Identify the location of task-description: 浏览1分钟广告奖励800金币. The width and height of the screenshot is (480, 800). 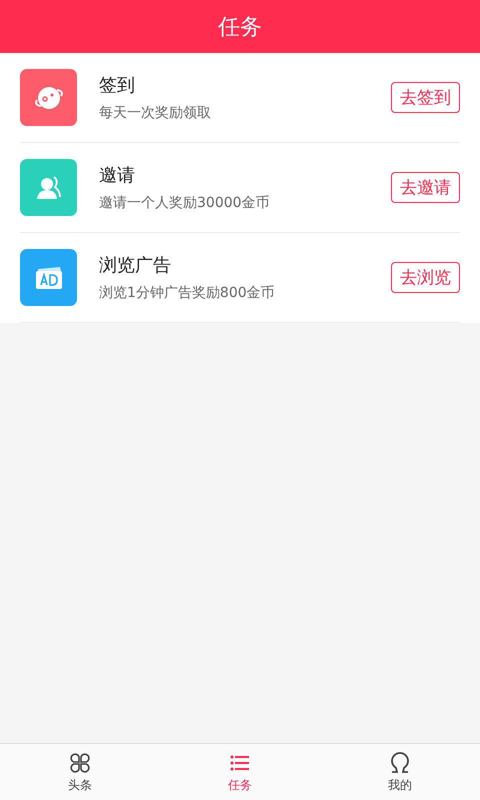
(187, 293).